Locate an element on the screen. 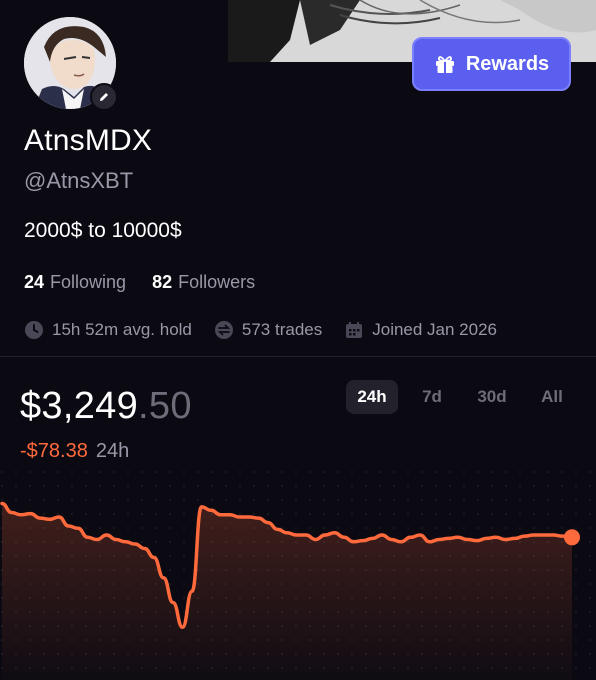 The width and height of the screenshot is (596, 680). following-label: Following is located at coordinates (88, 282).